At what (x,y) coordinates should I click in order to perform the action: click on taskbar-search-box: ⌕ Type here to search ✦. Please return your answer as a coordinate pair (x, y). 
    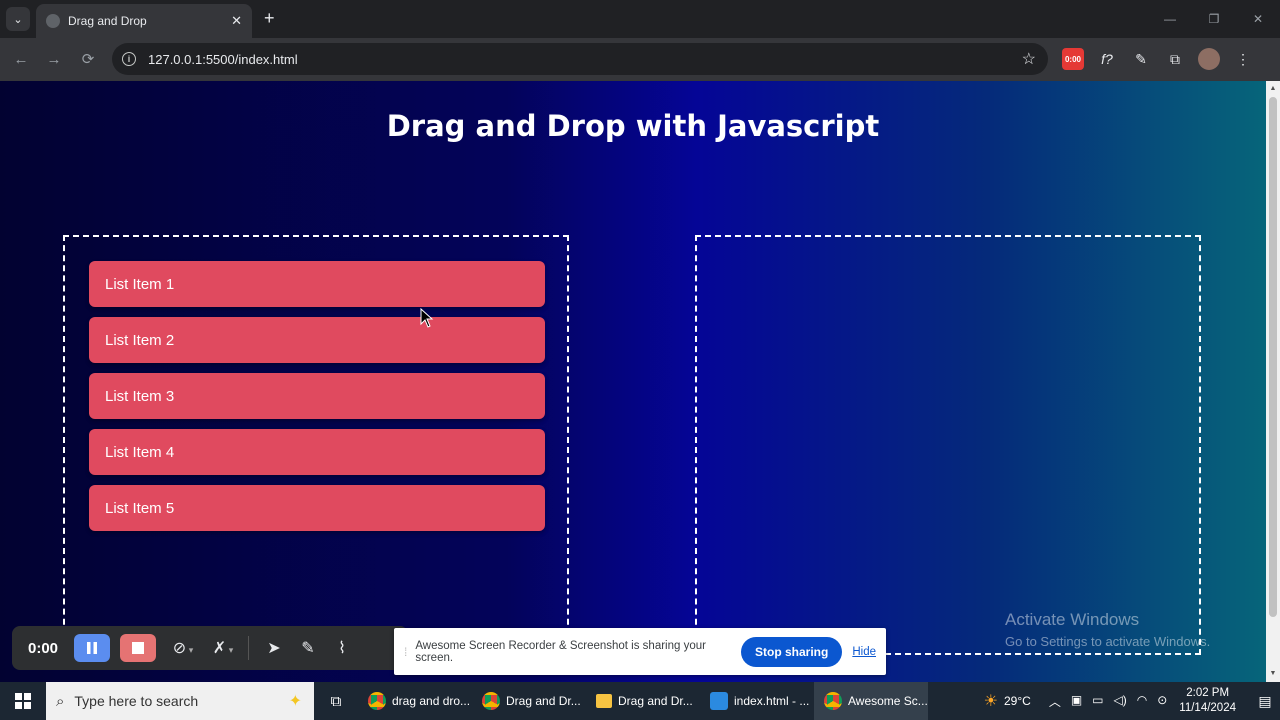
    Looking at the image, I should click on (180, 701).